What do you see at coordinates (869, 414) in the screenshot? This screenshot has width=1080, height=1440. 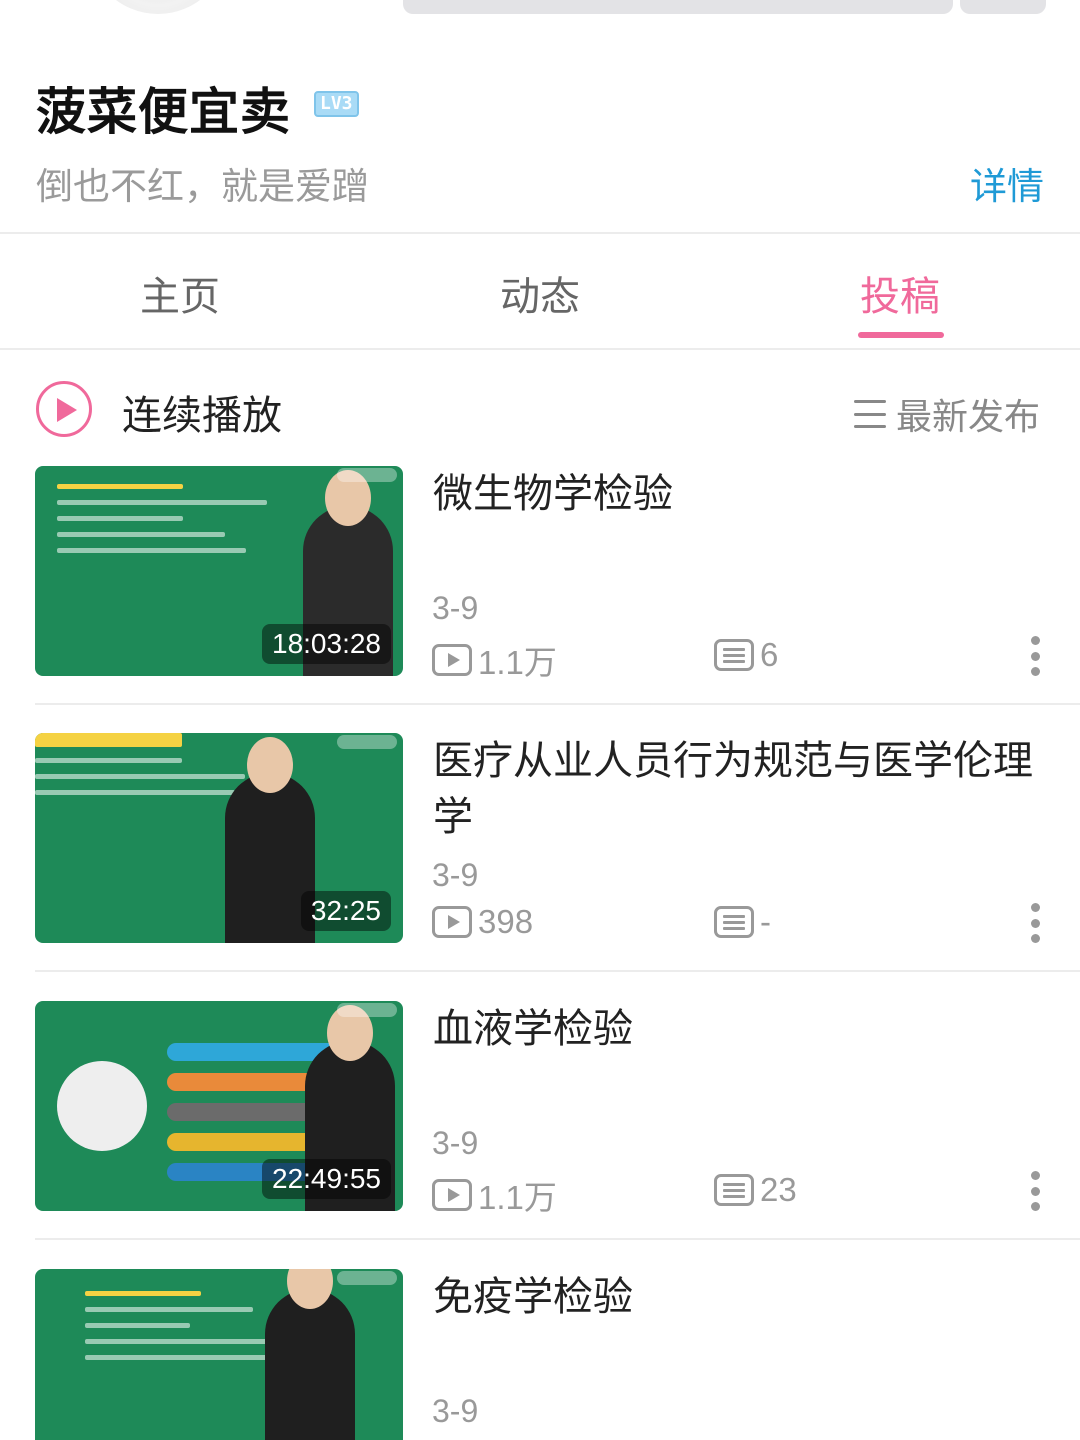 I see `sort-icon` at bounding box center [869, 414].